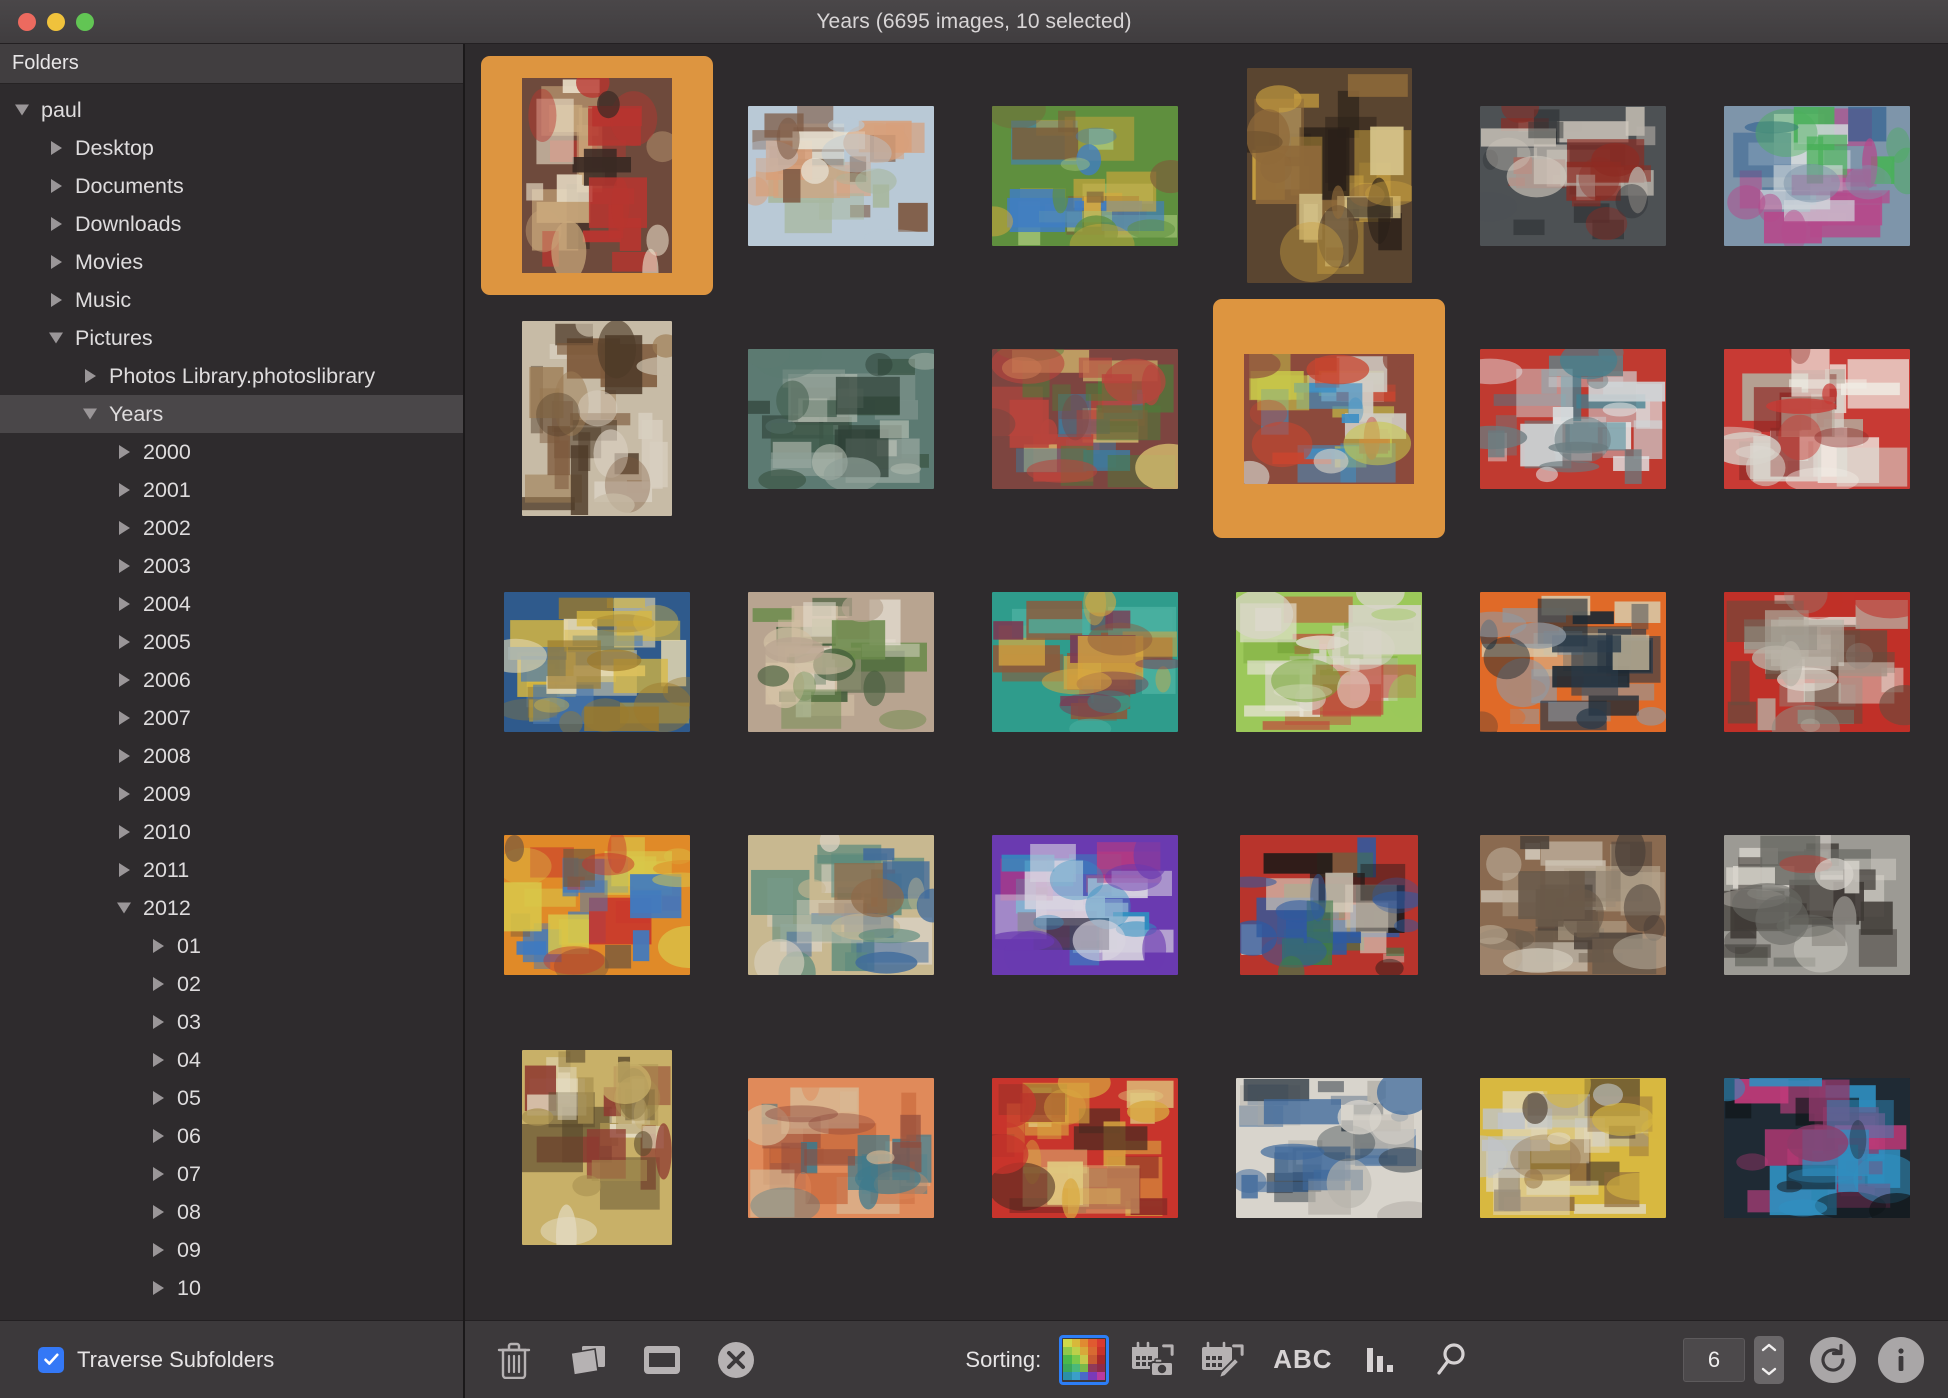  What do you see at coordinates (231, 1212) in the screenshot?
I see `sidebar-item-08: 08` at bounding box center [231, 1212].